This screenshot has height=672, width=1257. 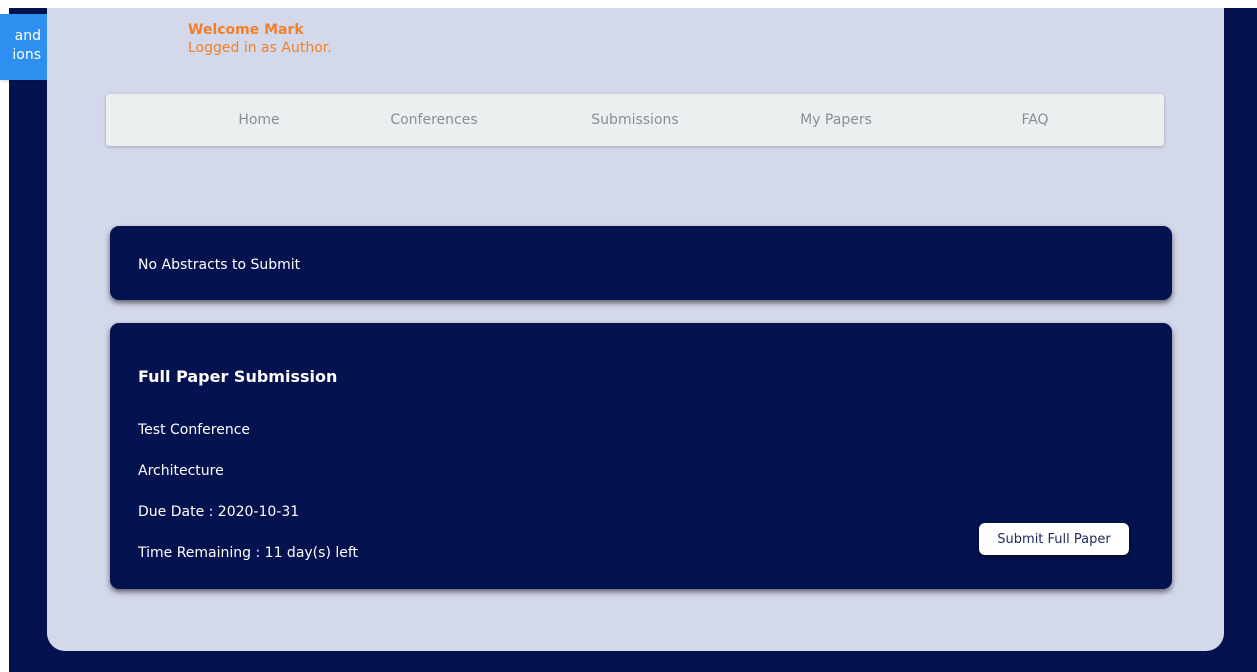 What do you see at coordinates (1054, 539) in the screenshot?
I see `submit-full-paper-button: Submit Full Paper` at bounding box center [1054, 539].